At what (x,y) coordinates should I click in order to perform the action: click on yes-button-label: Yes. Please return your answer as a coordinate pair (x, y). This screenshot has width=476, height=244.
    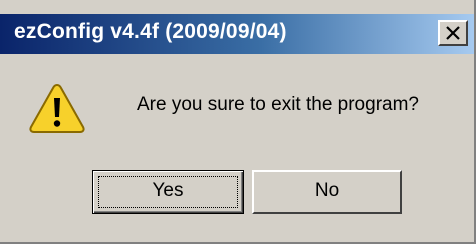
    Looking at the image, I should click on (168, 190).